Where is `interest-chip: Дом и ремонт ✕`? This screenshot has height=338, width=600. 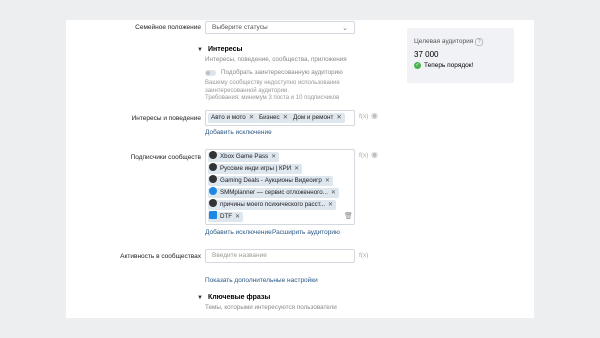
interest-chip: Дом и ремонт ✕ is located at coordinates (317, 118).